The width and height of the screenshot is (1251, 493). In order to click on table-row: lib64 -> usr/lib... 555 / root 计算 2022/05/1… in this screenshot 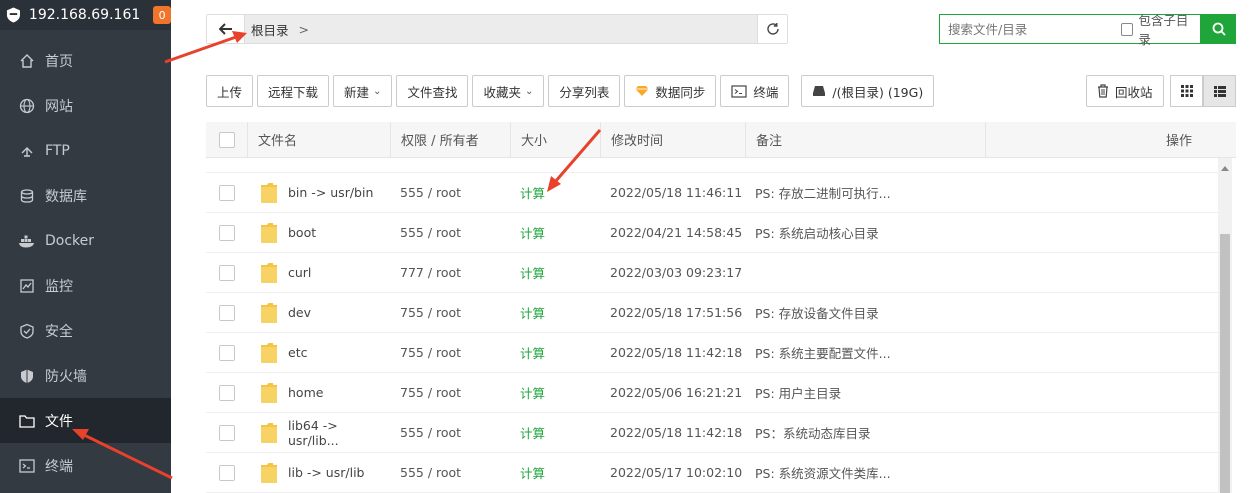, I will do `click(712, 433)`.